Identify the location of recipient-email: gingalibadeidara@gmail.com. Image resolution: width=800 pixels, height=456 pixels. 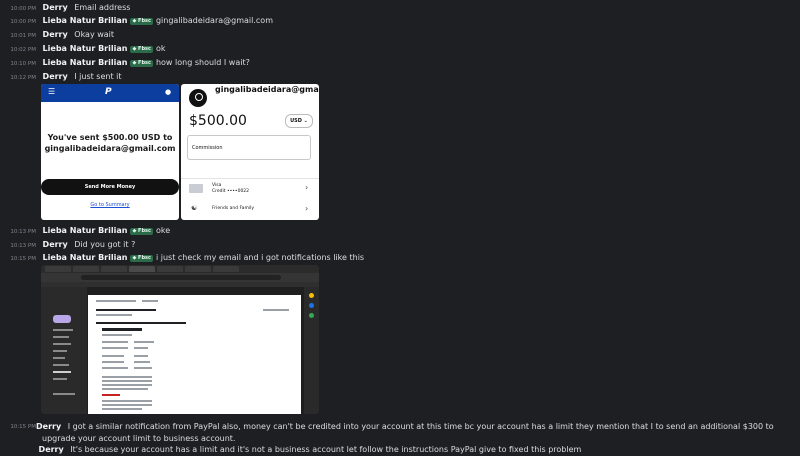
(267, 89).